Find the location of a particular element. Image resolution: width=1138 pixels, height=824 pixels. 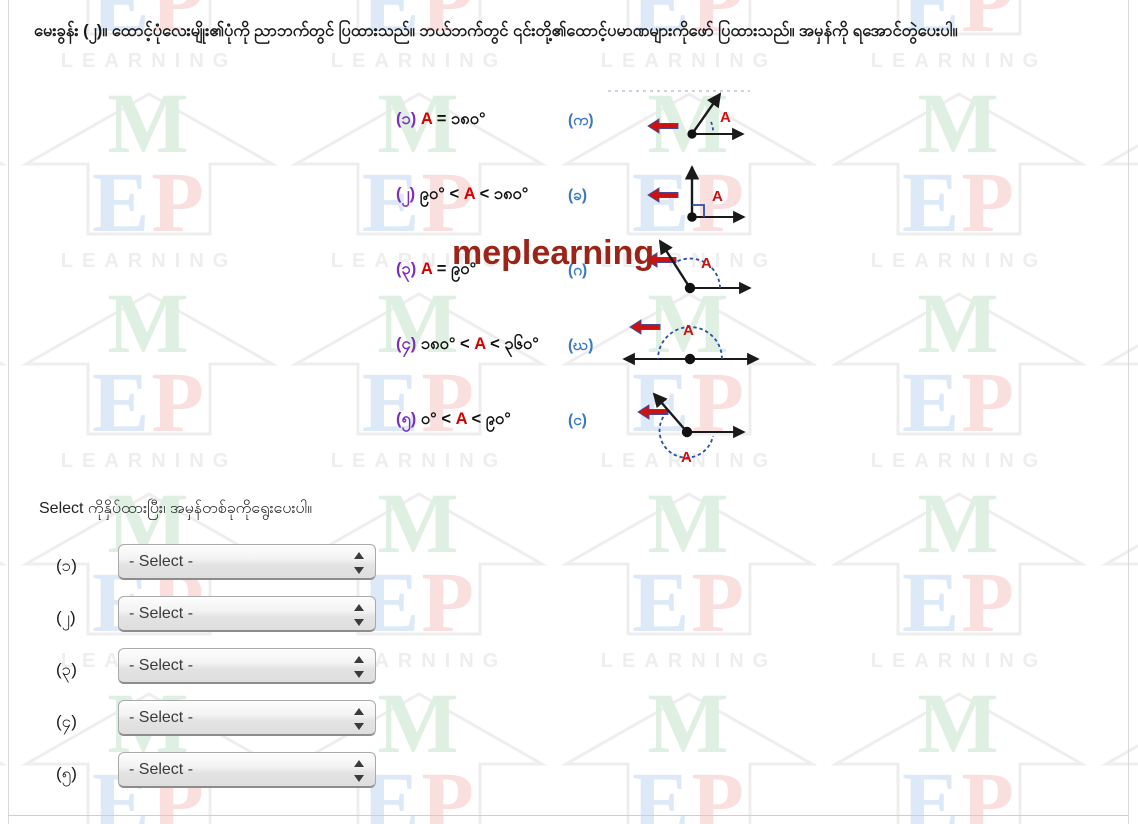

answer-row-label: (၂) is located at coordinates (66, 617).